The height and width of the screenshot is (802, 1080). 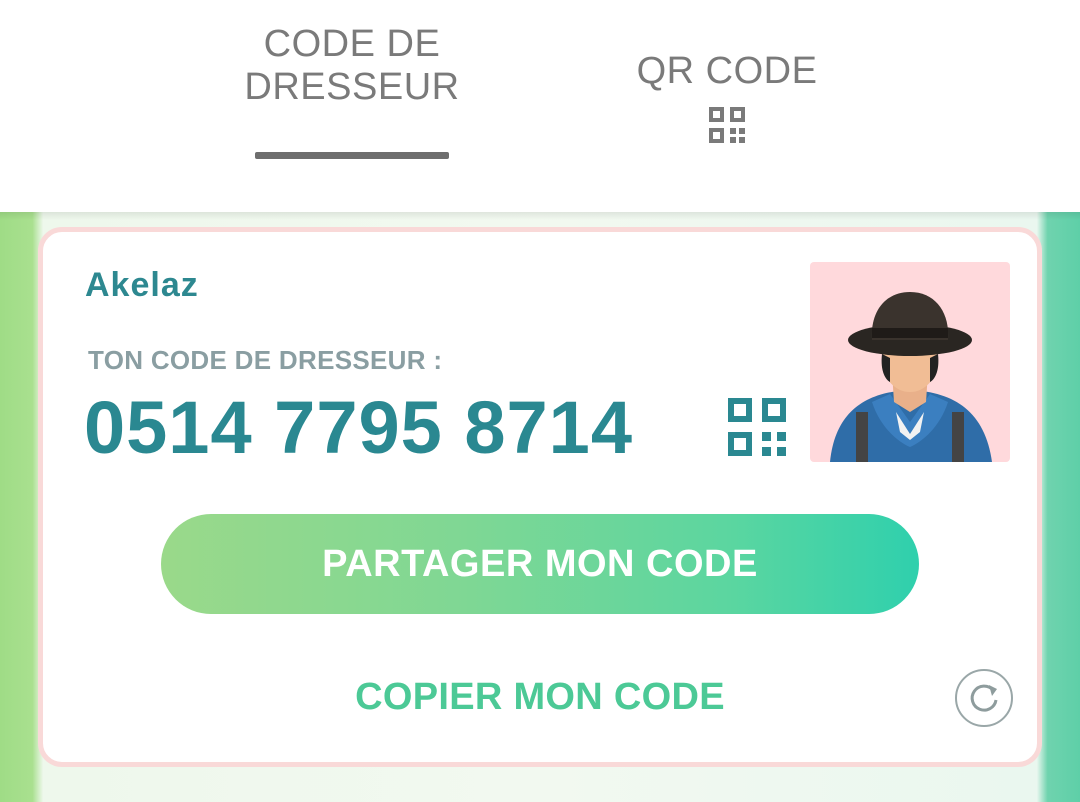 What do you see at coordinates (540, 697) in the screenshot?
I see `copy-code-button: COPIER MON CODE` at bounding box center [540, 697].